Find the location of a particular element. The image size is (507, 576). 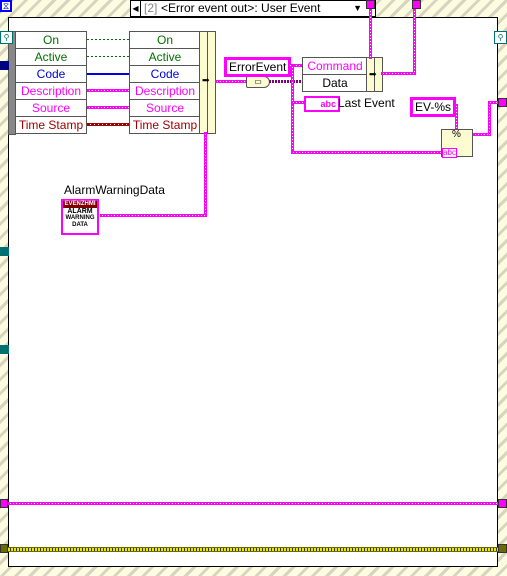

right-pink-tunnel is located at coordinates (502, 503).